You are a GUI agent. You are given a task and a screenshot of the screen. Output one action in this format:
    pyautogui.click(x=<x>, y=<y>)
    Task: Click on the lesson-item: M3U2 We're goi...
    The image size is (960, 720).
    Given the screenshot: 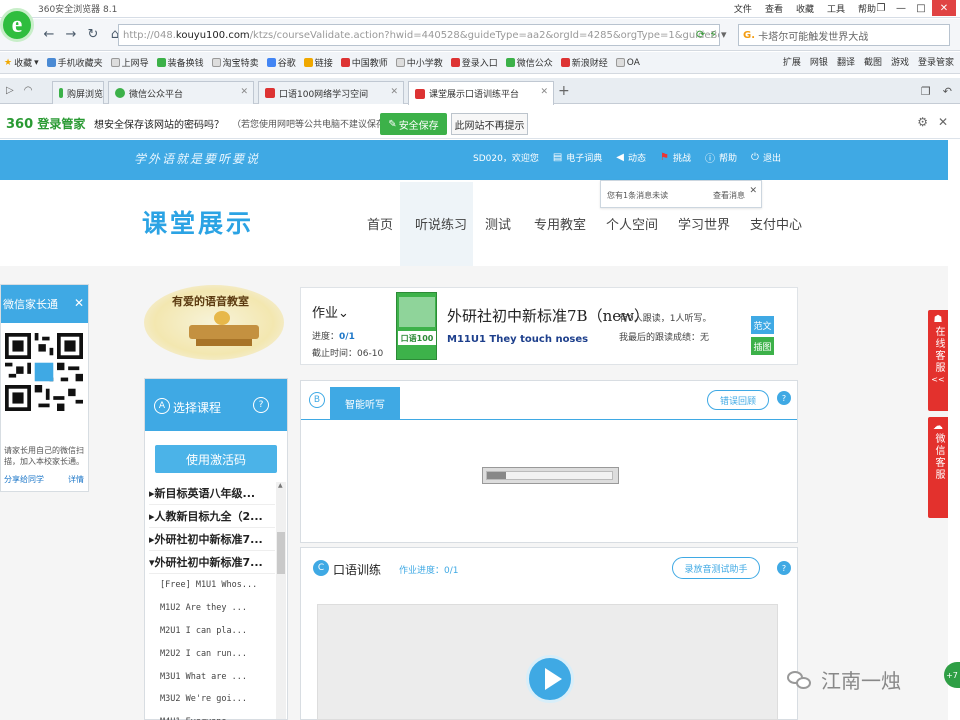 What is the action you would take?
    pyautogui.click(x=212, y=699)
    